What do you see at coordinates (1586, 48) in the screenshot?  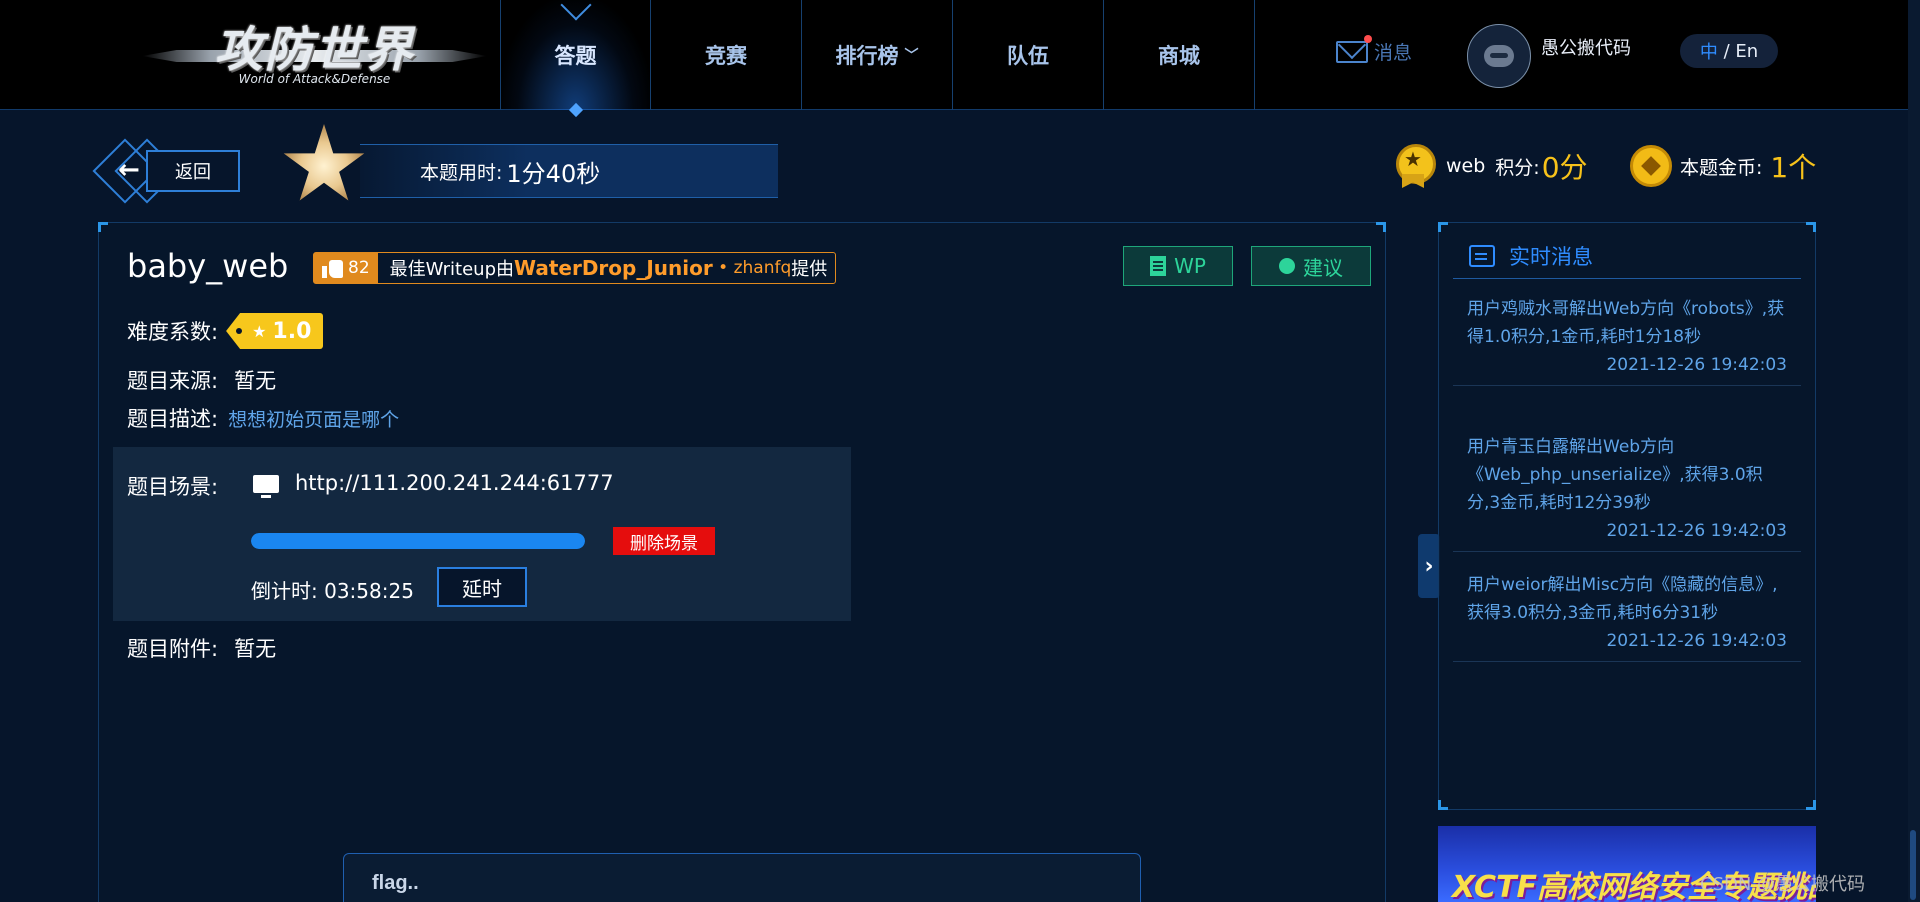 I see `username: 愚公搬代码` at bounding box center [1586, 48].